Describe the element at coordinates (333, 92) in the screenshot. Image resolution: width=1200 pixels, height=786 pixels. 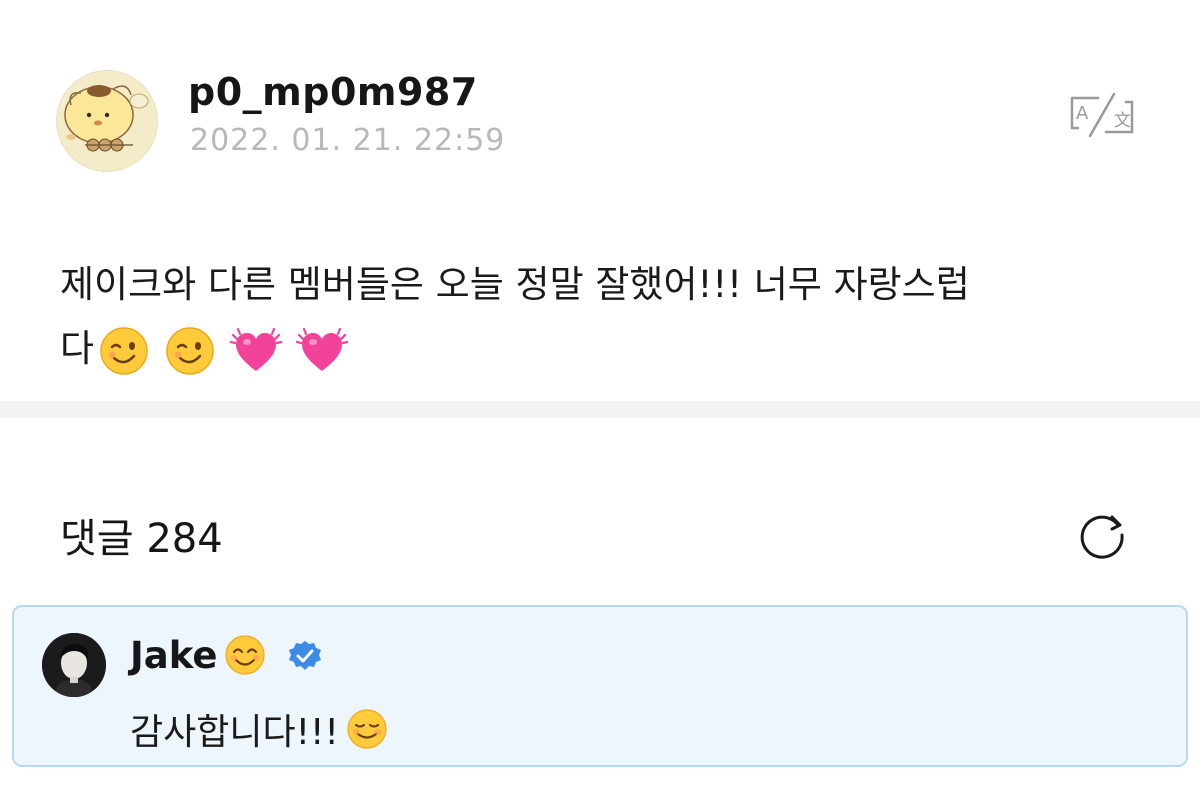
I see `author-username: p0_mp0m987` at that location.